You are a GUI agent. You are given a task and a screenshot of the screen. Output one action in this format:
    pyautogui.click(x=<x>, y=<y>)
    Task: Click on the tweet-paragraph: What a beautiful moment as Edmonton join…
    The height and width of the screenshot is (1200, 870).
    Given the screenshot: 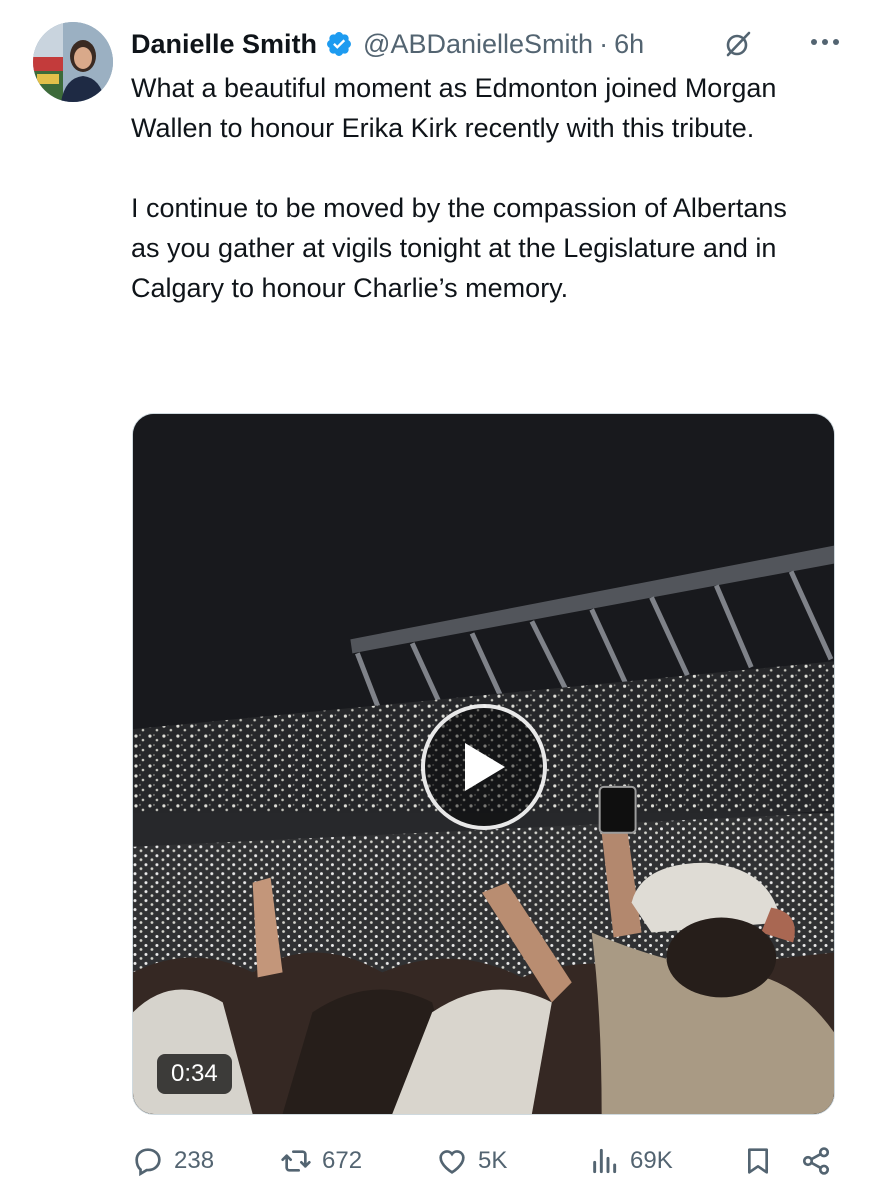 What is the action you would take?
    pyautogui.click(x=454, y=108)
    